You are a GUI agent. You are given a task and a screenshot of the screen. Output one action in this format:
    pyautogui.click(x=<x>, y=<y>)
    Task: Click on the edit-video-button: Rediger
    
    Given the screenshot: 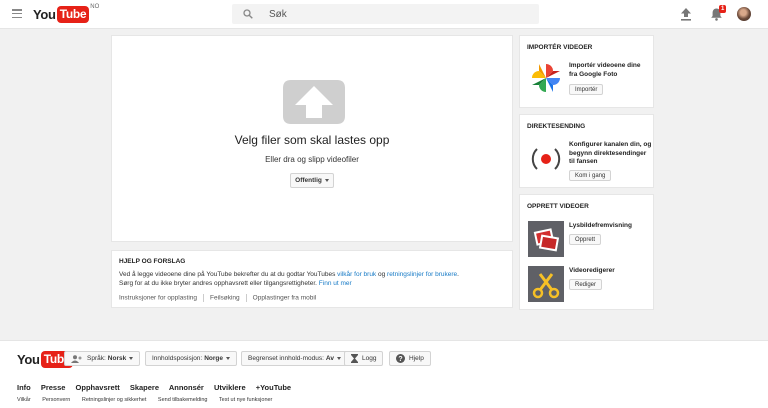 What is the action you would take?
    pyautogui.click(x=586, y=284)
    